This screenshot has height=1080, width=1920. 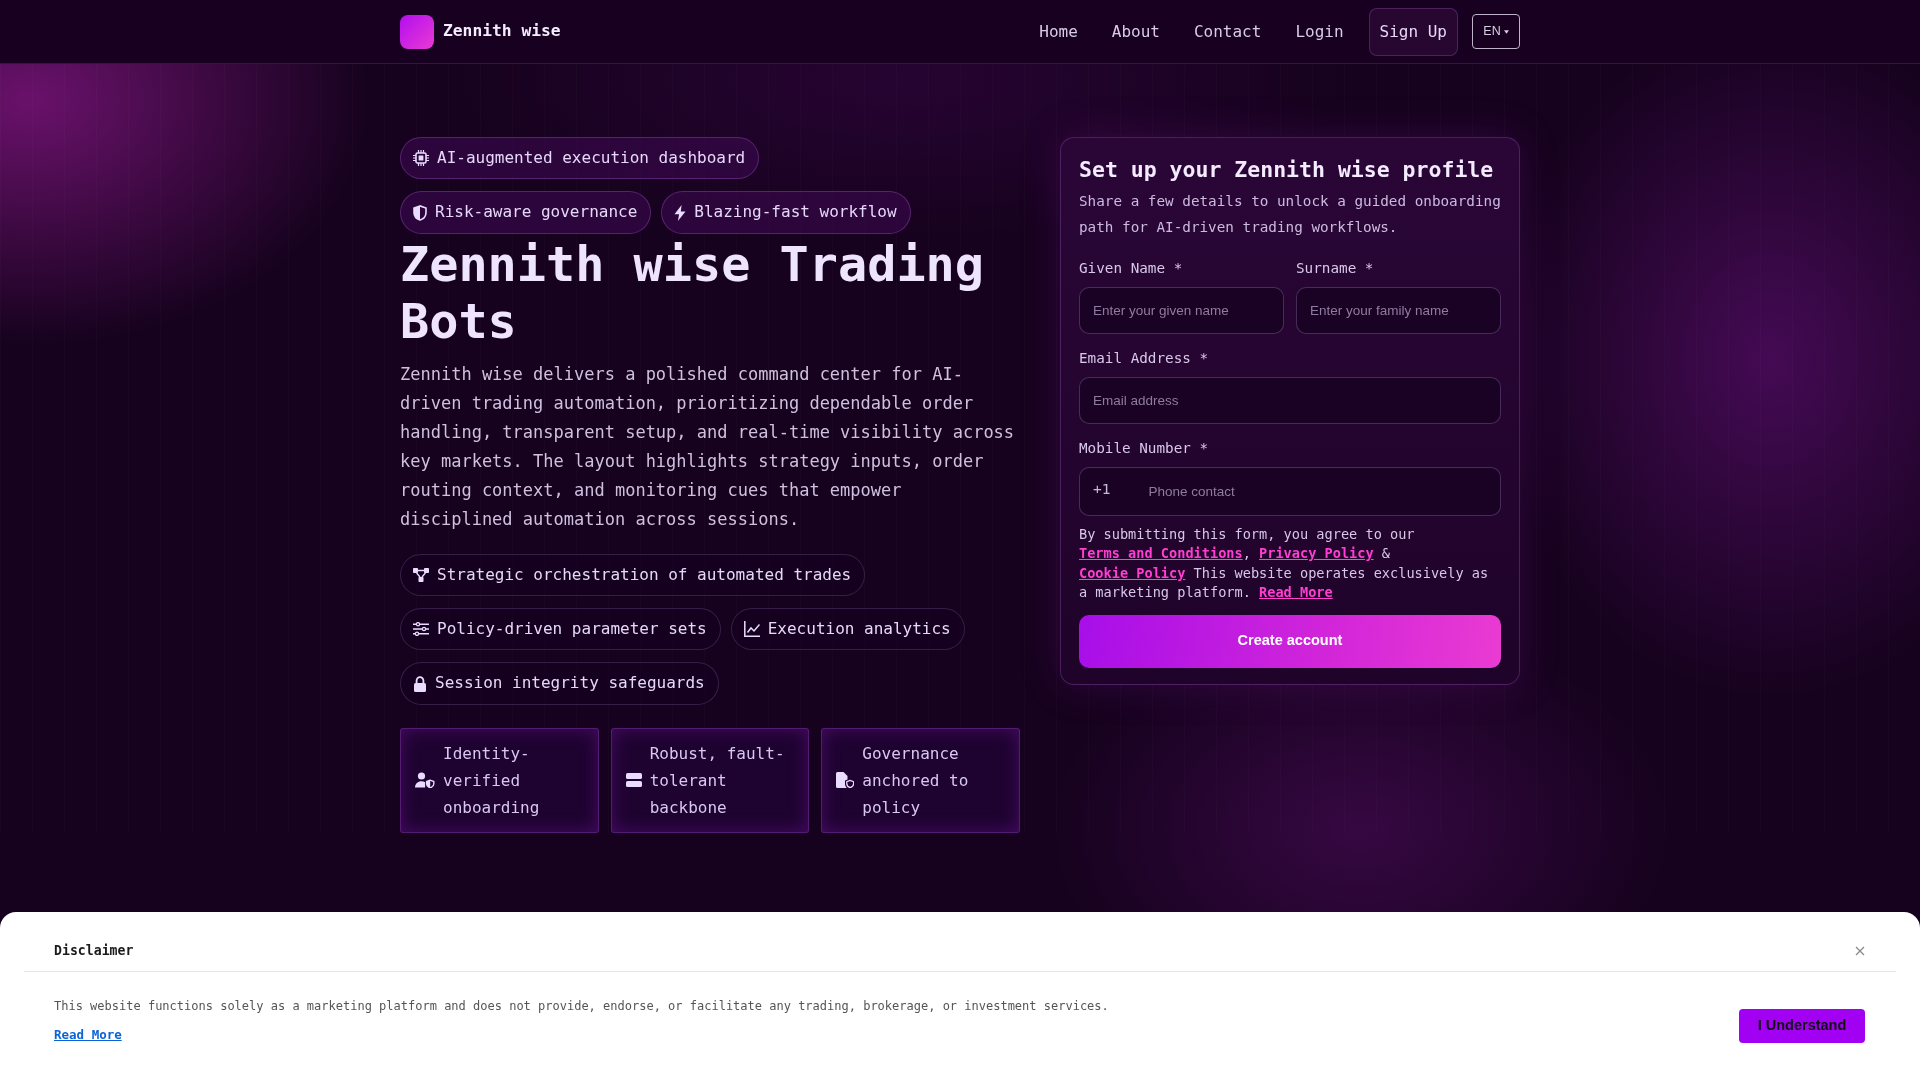 I want to click on close-button, so click(x=1860, y=951).